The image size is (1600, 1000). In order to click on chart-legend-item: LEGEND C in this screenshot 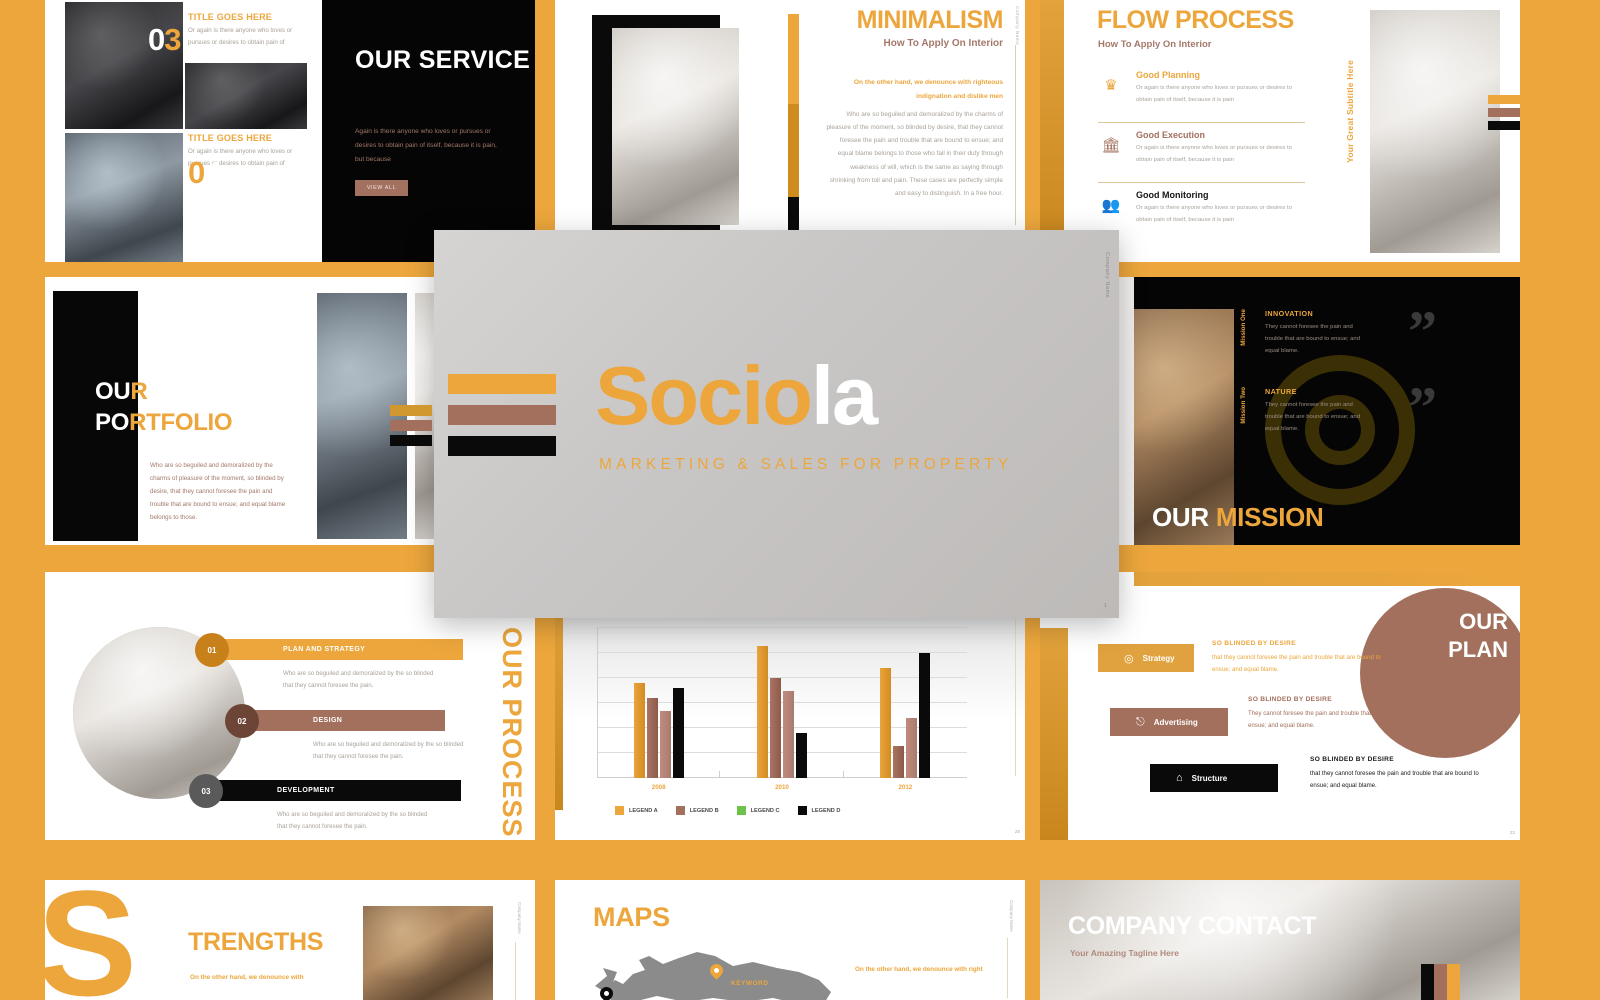, I will do `click(758, 810)`.